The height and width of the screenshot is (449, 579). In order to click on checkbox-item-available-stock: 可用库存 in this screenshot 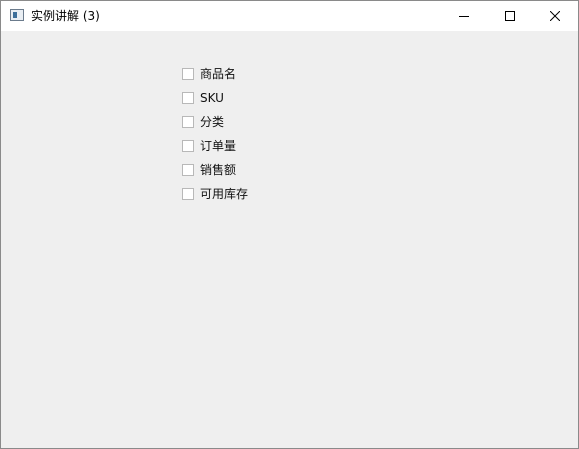, I will do `click(214, 194)`.